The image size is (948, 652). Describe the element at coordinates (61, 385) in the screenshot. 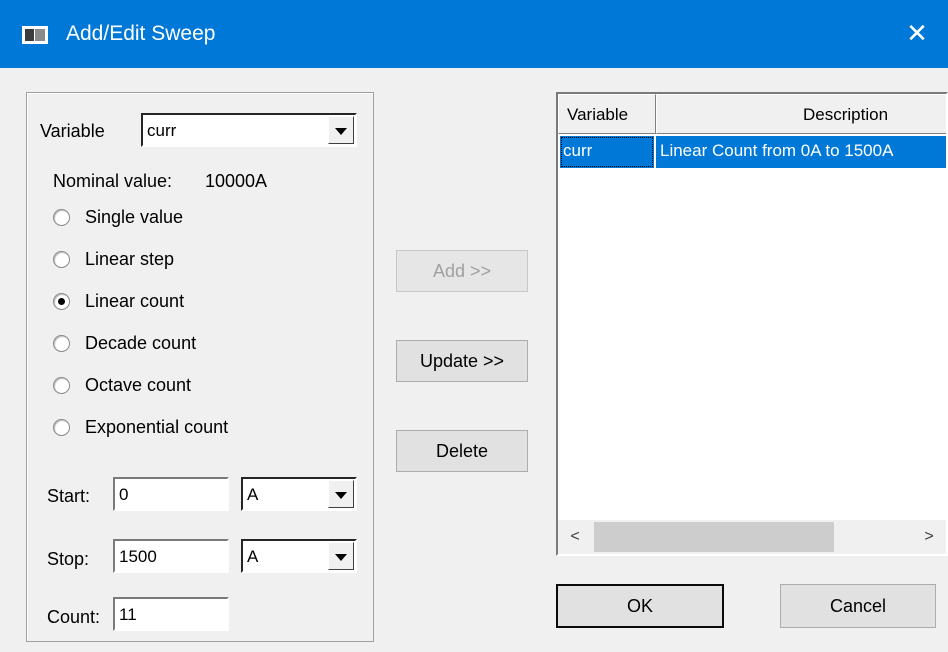

I see `radio-octave-count` at that location.